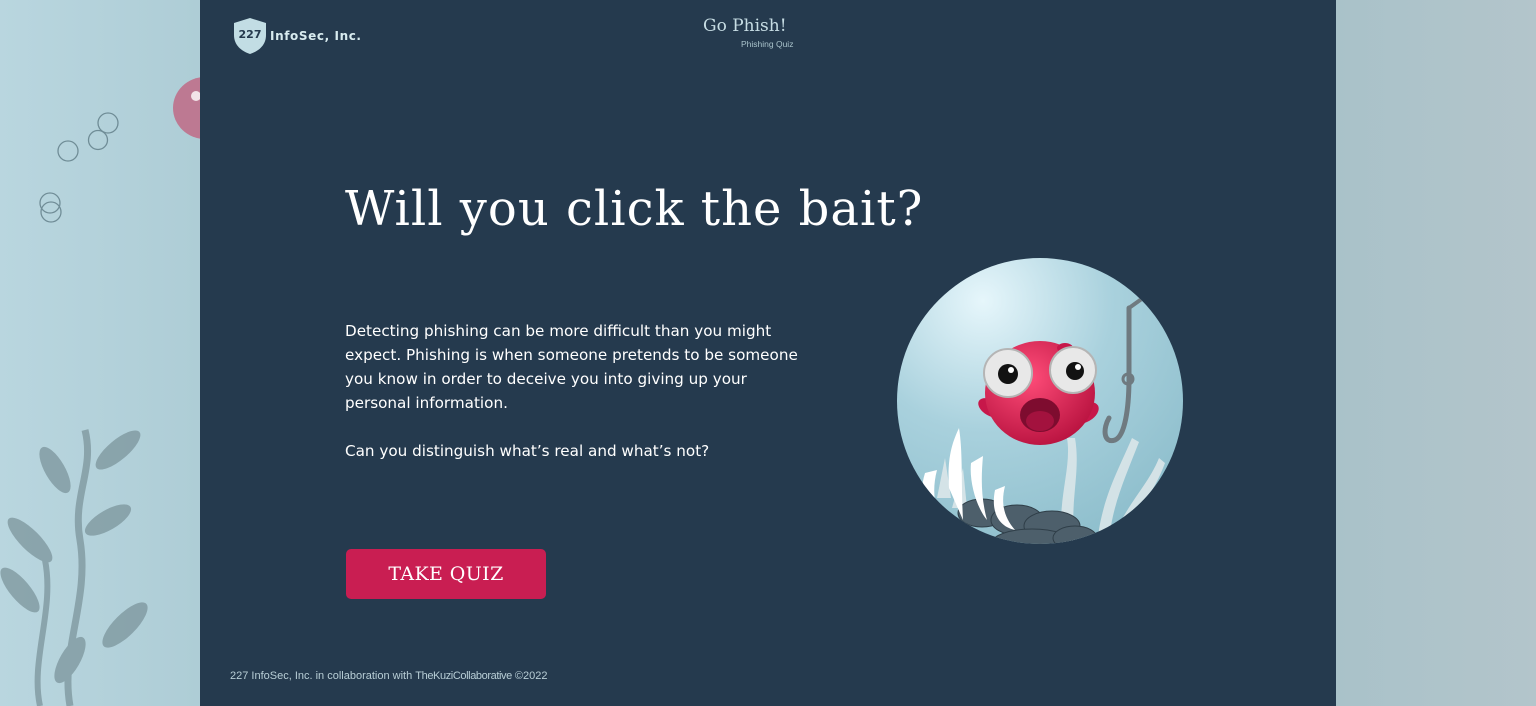 The height and width of the screenshot is (706, 1536). What do you see at coordinates (1040, 401) in the screenshot?
I see `fish-hook-illustration` at bounding box center [1040, 401].